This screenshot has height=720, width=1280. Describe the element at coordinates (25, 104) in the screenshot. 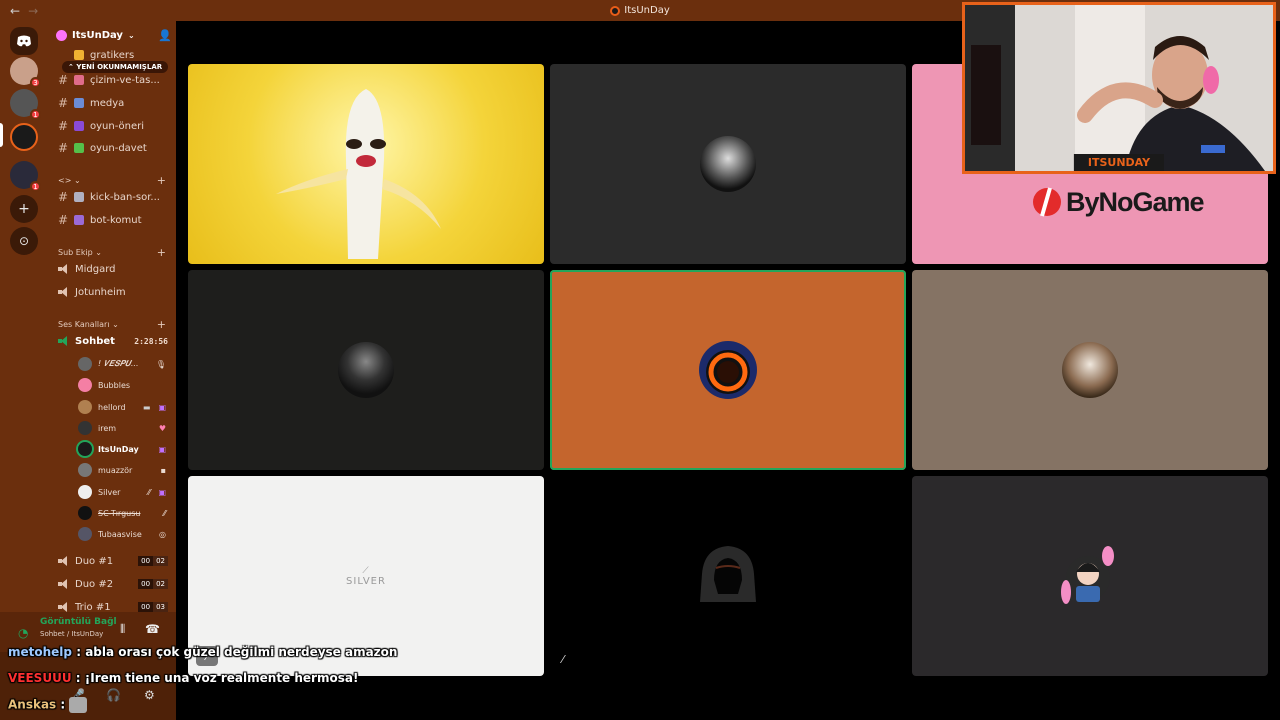

I see `server-icon-2: 1` at that location.